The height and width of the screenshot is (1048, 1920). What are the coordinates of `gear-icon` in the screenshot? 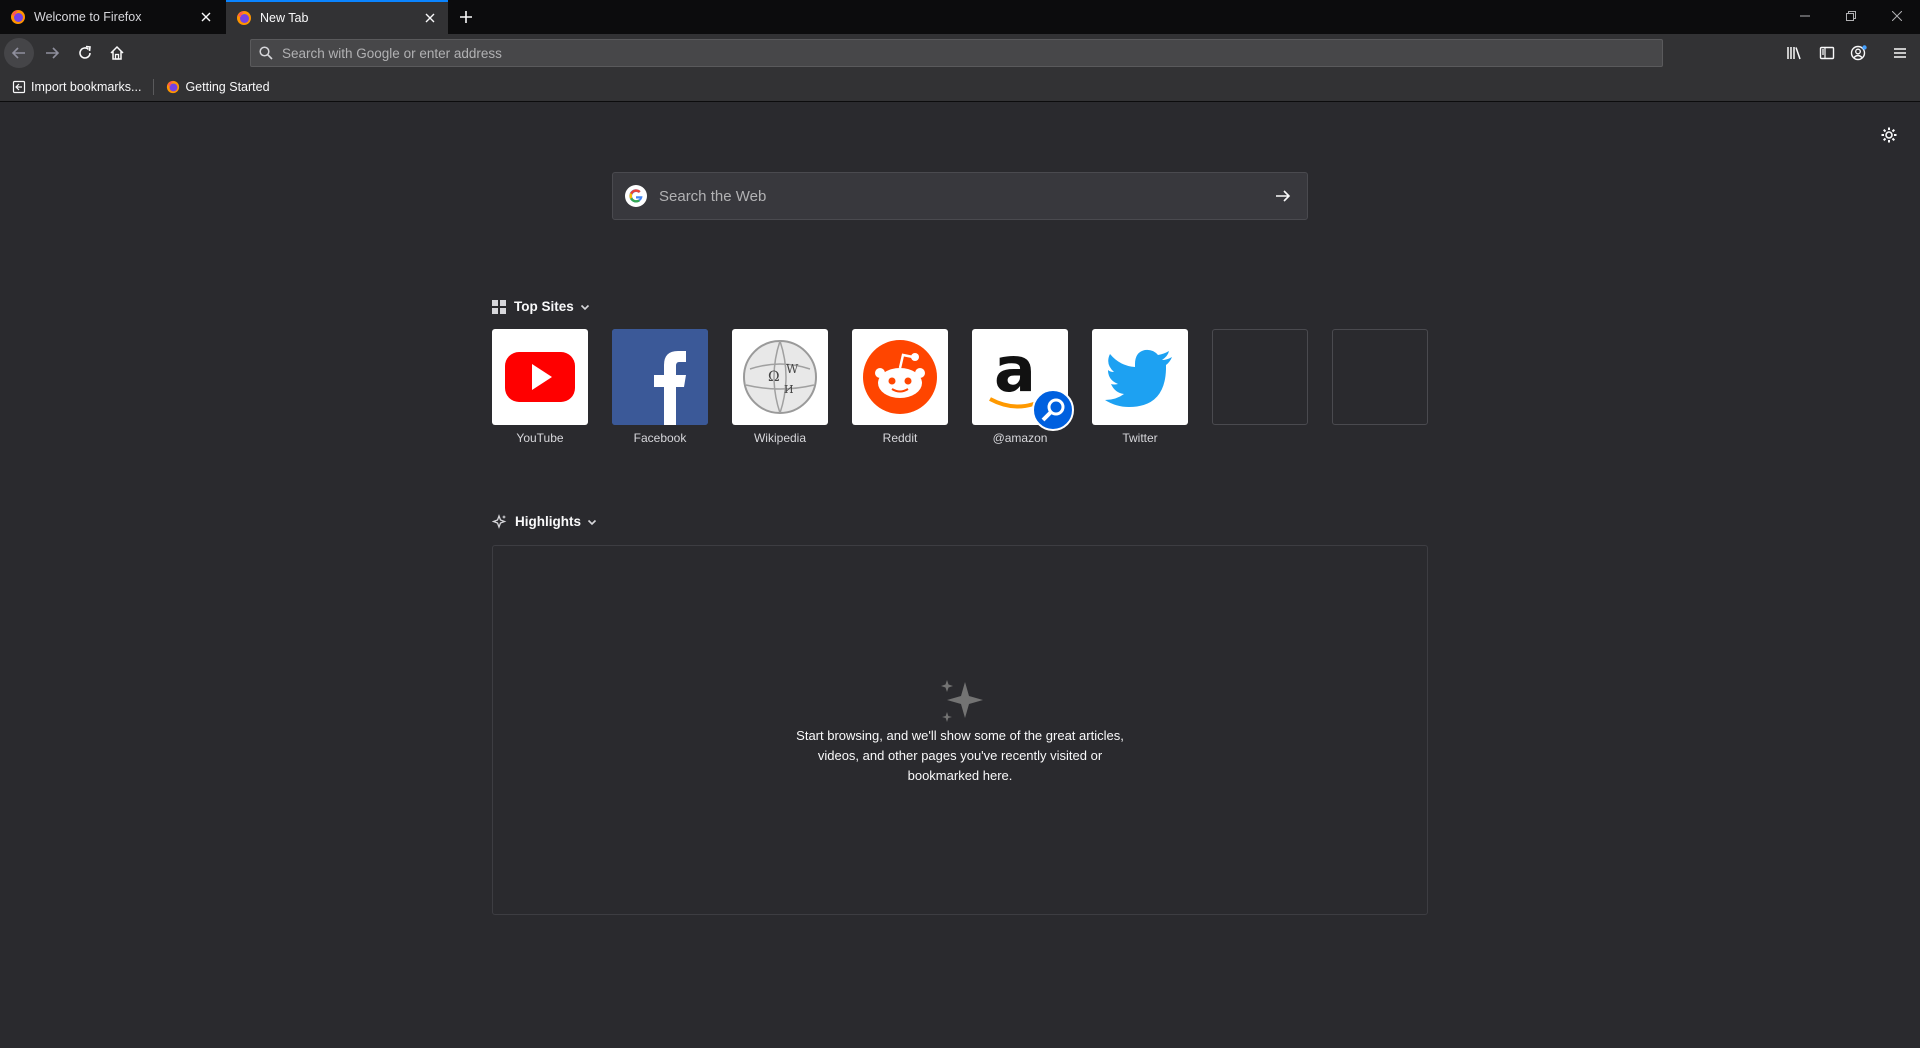 It's located at (1889, 135).